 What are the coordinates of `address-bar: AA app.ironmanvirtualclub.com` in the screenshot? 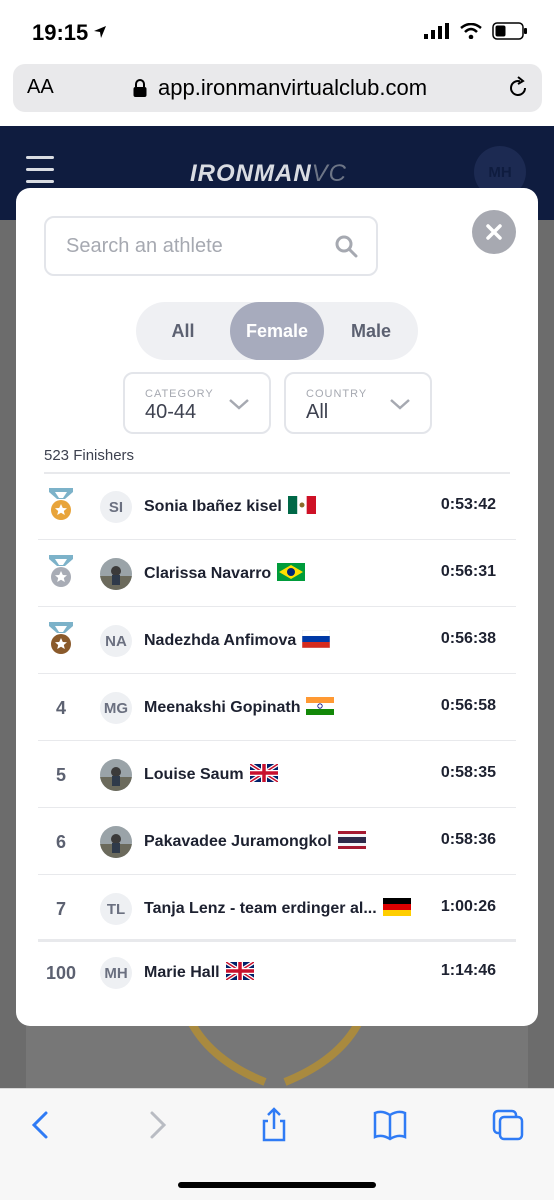 It's located at (277, 88).